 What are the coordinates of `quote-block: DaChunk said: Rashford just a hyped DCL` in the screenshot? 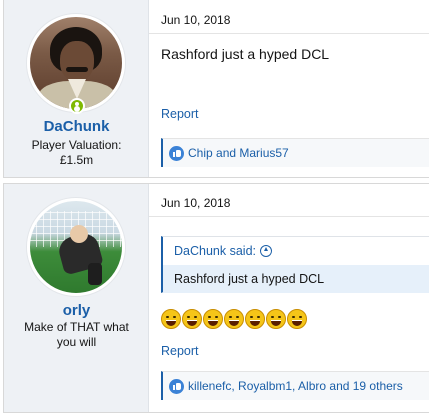 It's located at (295, 264).